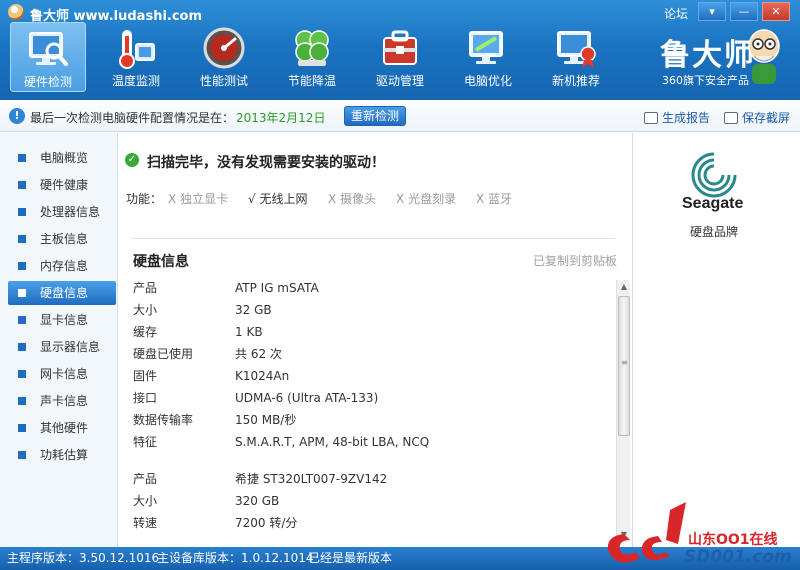 The width and height of the screenshot is (800, 570). Describe the element at coordinates (368, 376) in the screenshot. I see `table-row: 固件 K1024An` at that location.